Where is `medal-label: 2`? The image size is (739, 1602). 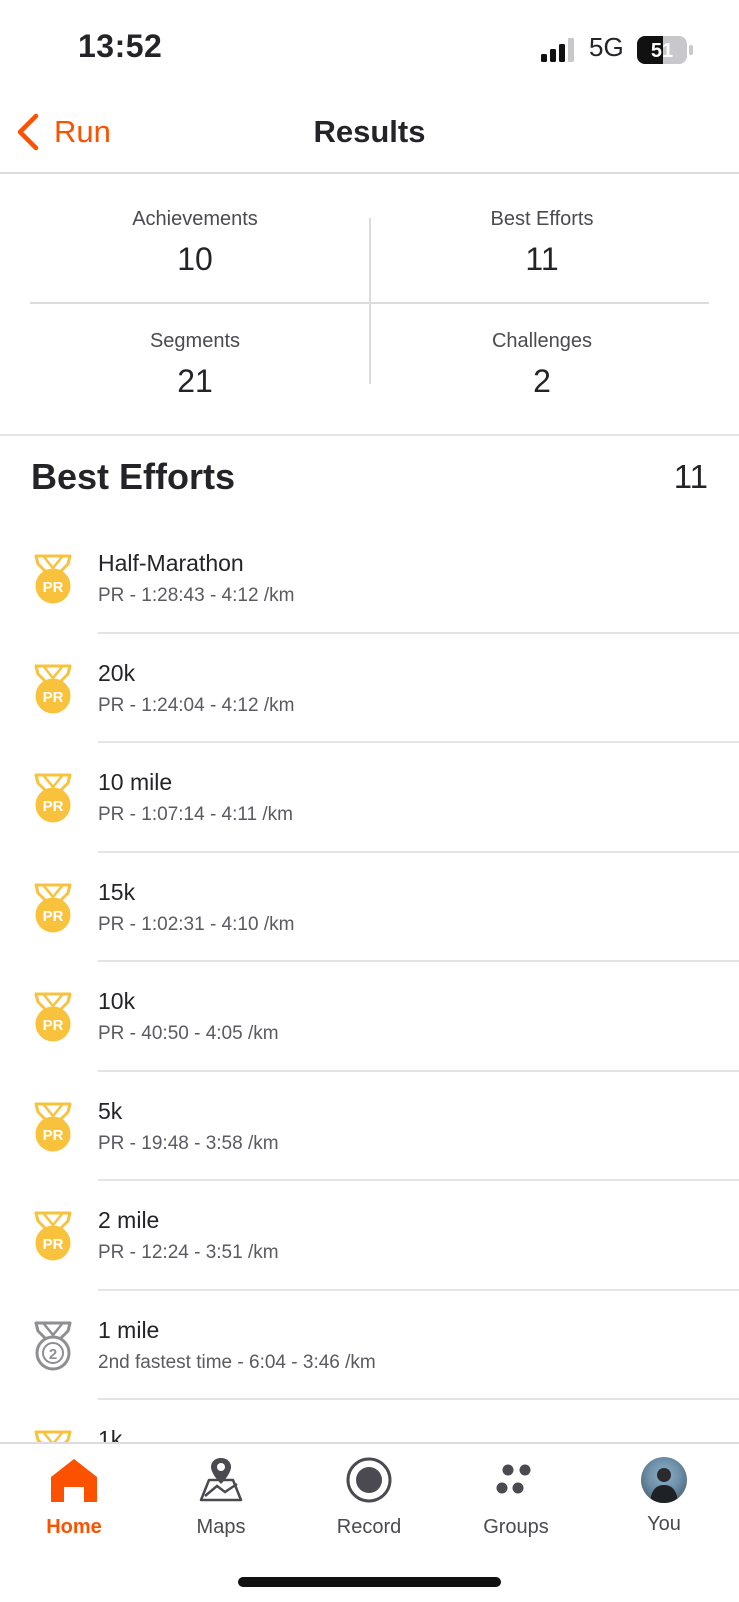 medal-label: 2 is located at coordinates (53, 1354).